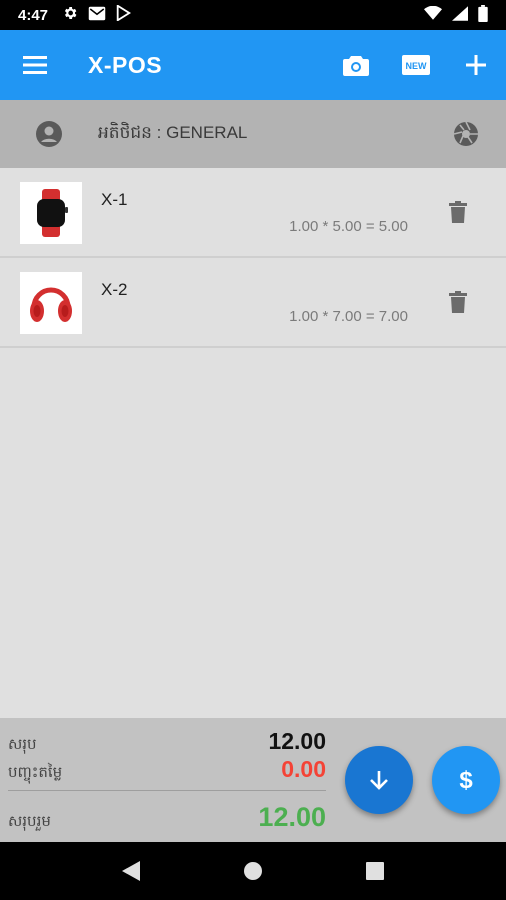 The image size is (506, 900). I want to click on battery-icon, so click(483, 15).